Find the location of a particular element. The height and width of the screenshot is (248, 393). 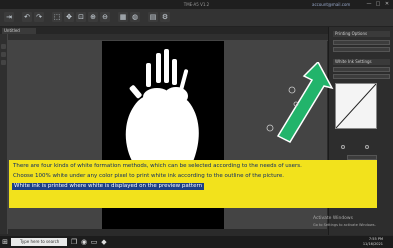

windows-start-icon: ⊞ is located at coordinates (5, 242).